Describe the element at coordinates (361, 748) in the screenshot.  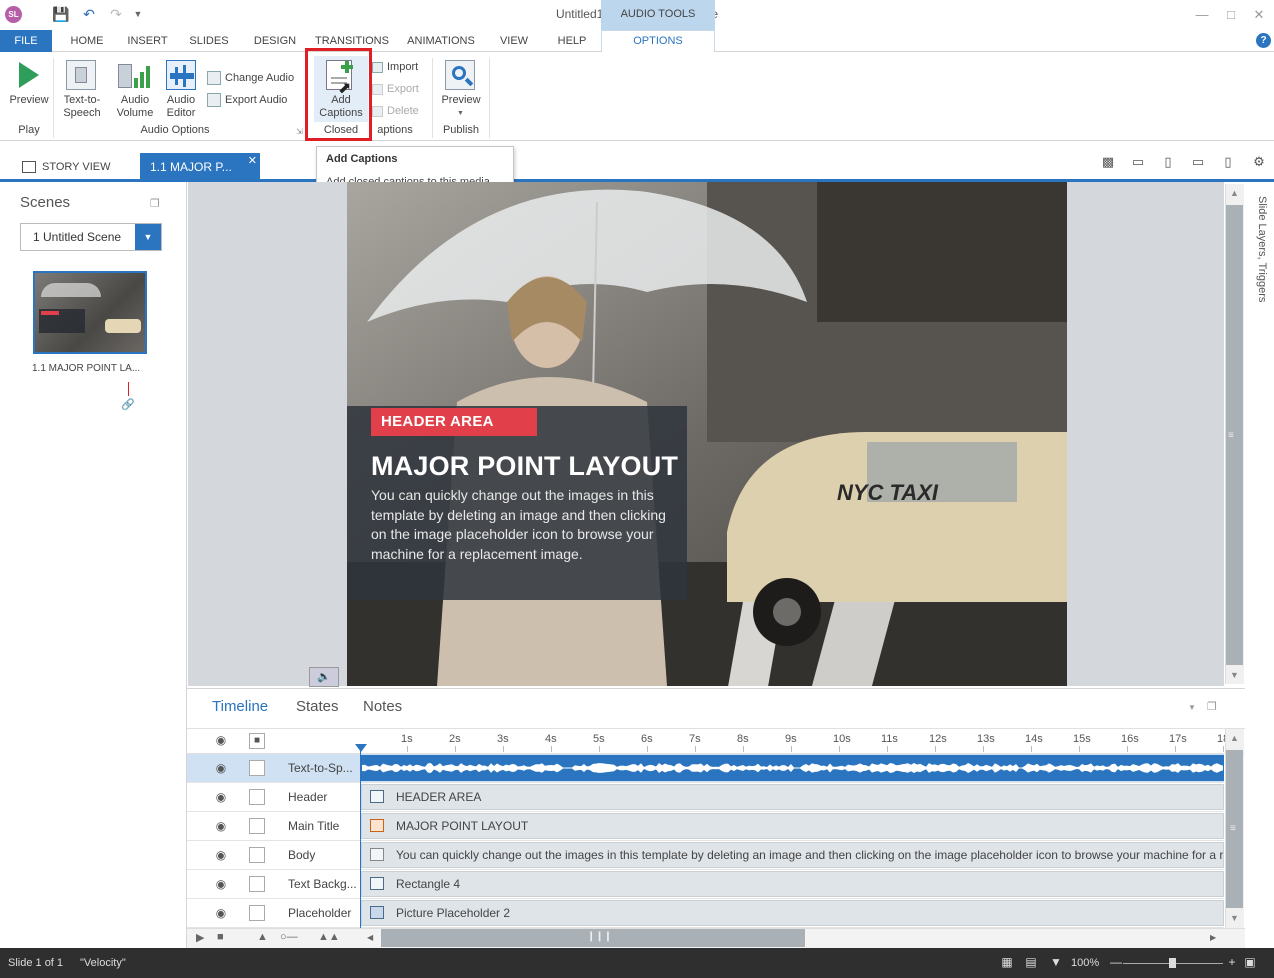
I see `playhead-handle` at that location.